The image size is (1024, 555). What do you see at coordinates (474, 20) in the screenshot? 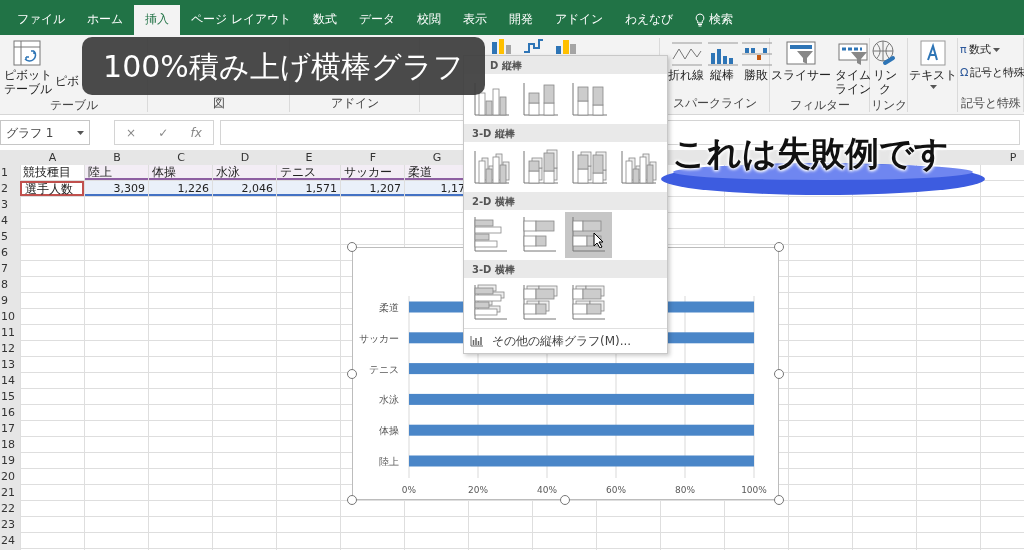
I see `ribbon-tab: 表示` at bounding box center [474, 20].